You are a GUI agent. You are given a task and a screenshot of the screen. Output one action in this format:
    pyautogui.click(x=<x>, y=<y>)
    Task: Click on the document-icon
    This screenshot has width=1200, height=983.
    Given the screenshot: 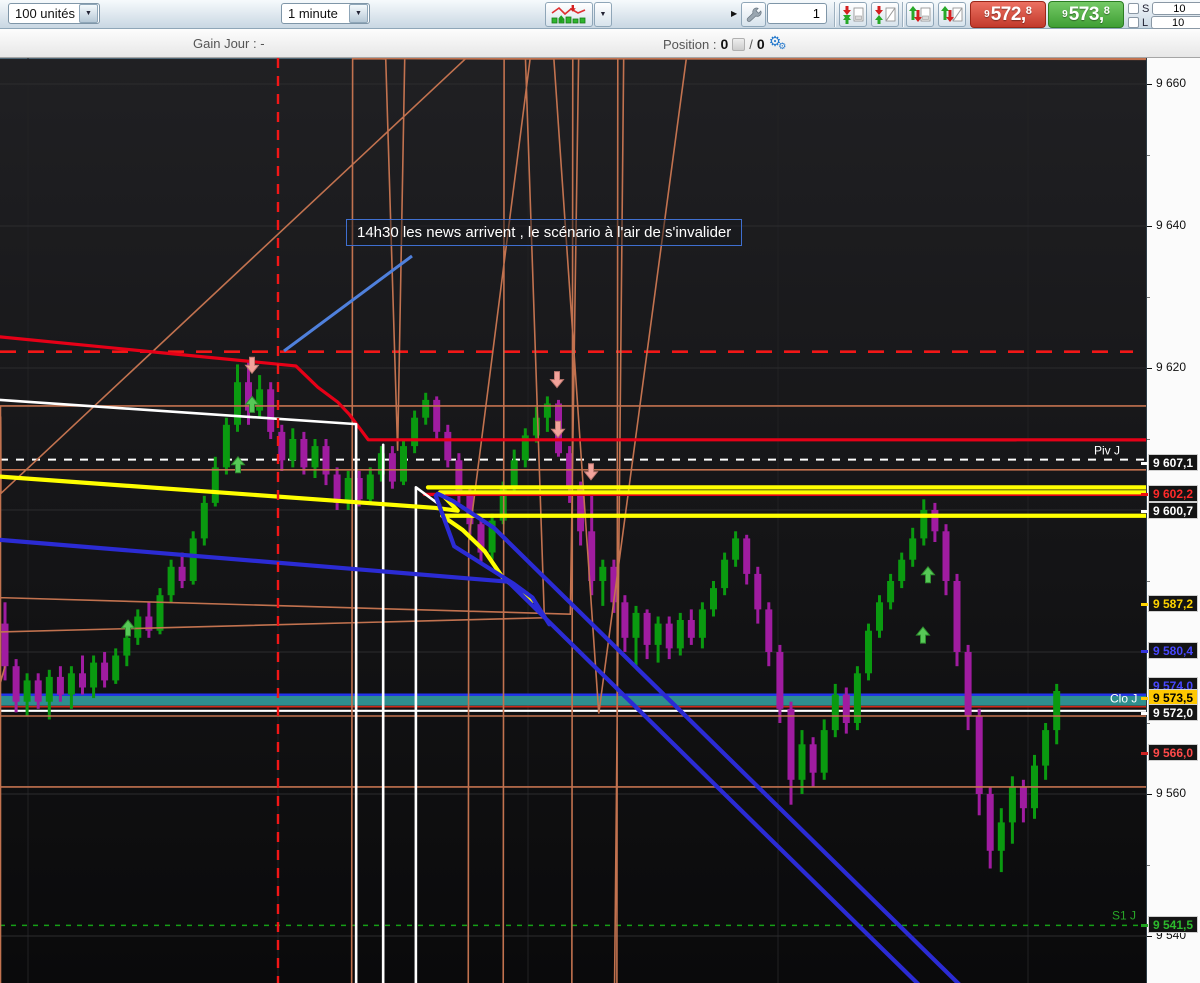 What is the action you would take?
    pyautogui.click(x=739, y=44)
    